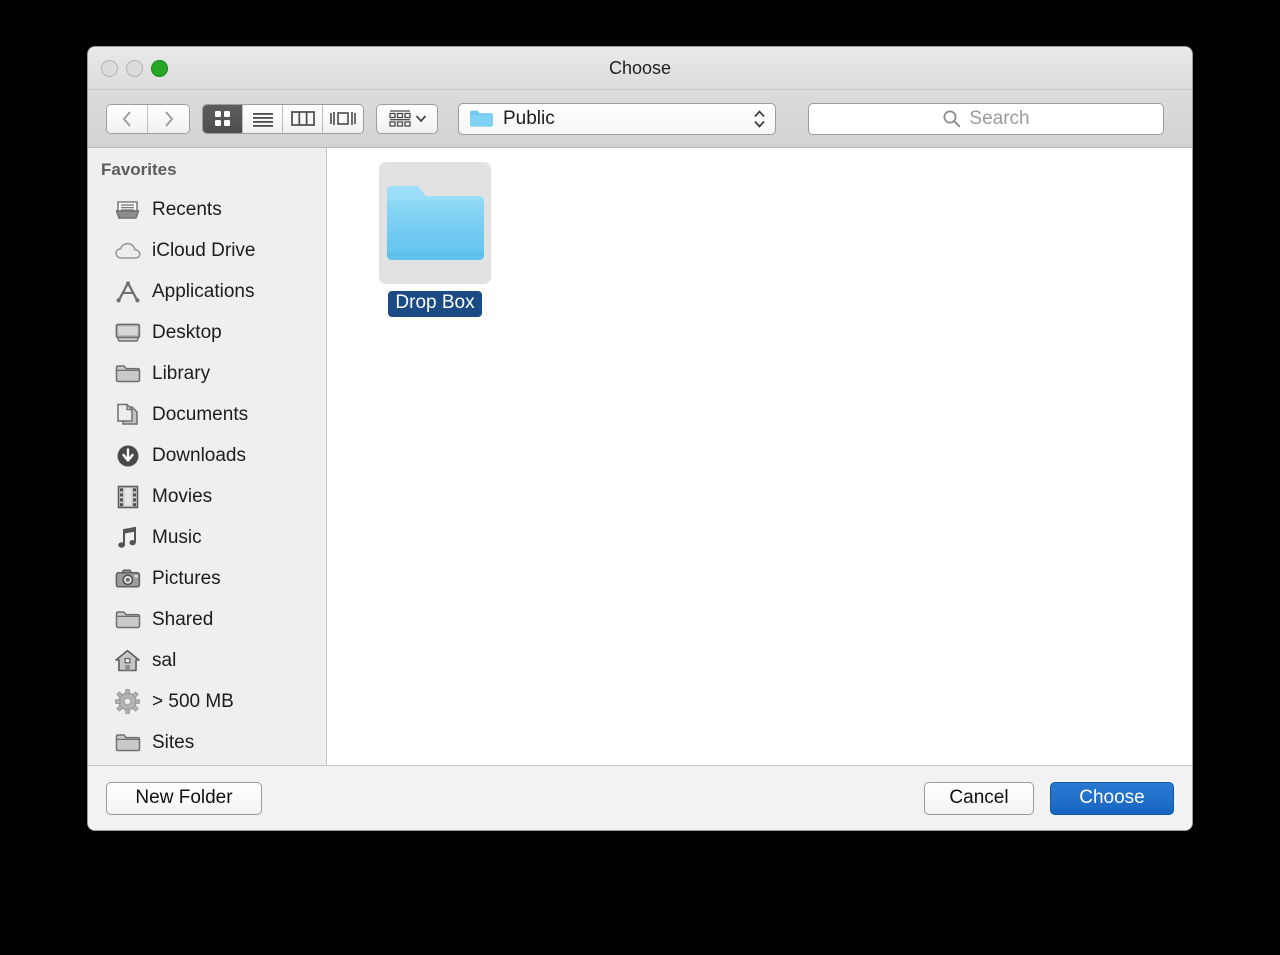  Describe the element at coordinates (187, 209) in the screenshot. I see `sidebar-item-label: Recents` at that location.